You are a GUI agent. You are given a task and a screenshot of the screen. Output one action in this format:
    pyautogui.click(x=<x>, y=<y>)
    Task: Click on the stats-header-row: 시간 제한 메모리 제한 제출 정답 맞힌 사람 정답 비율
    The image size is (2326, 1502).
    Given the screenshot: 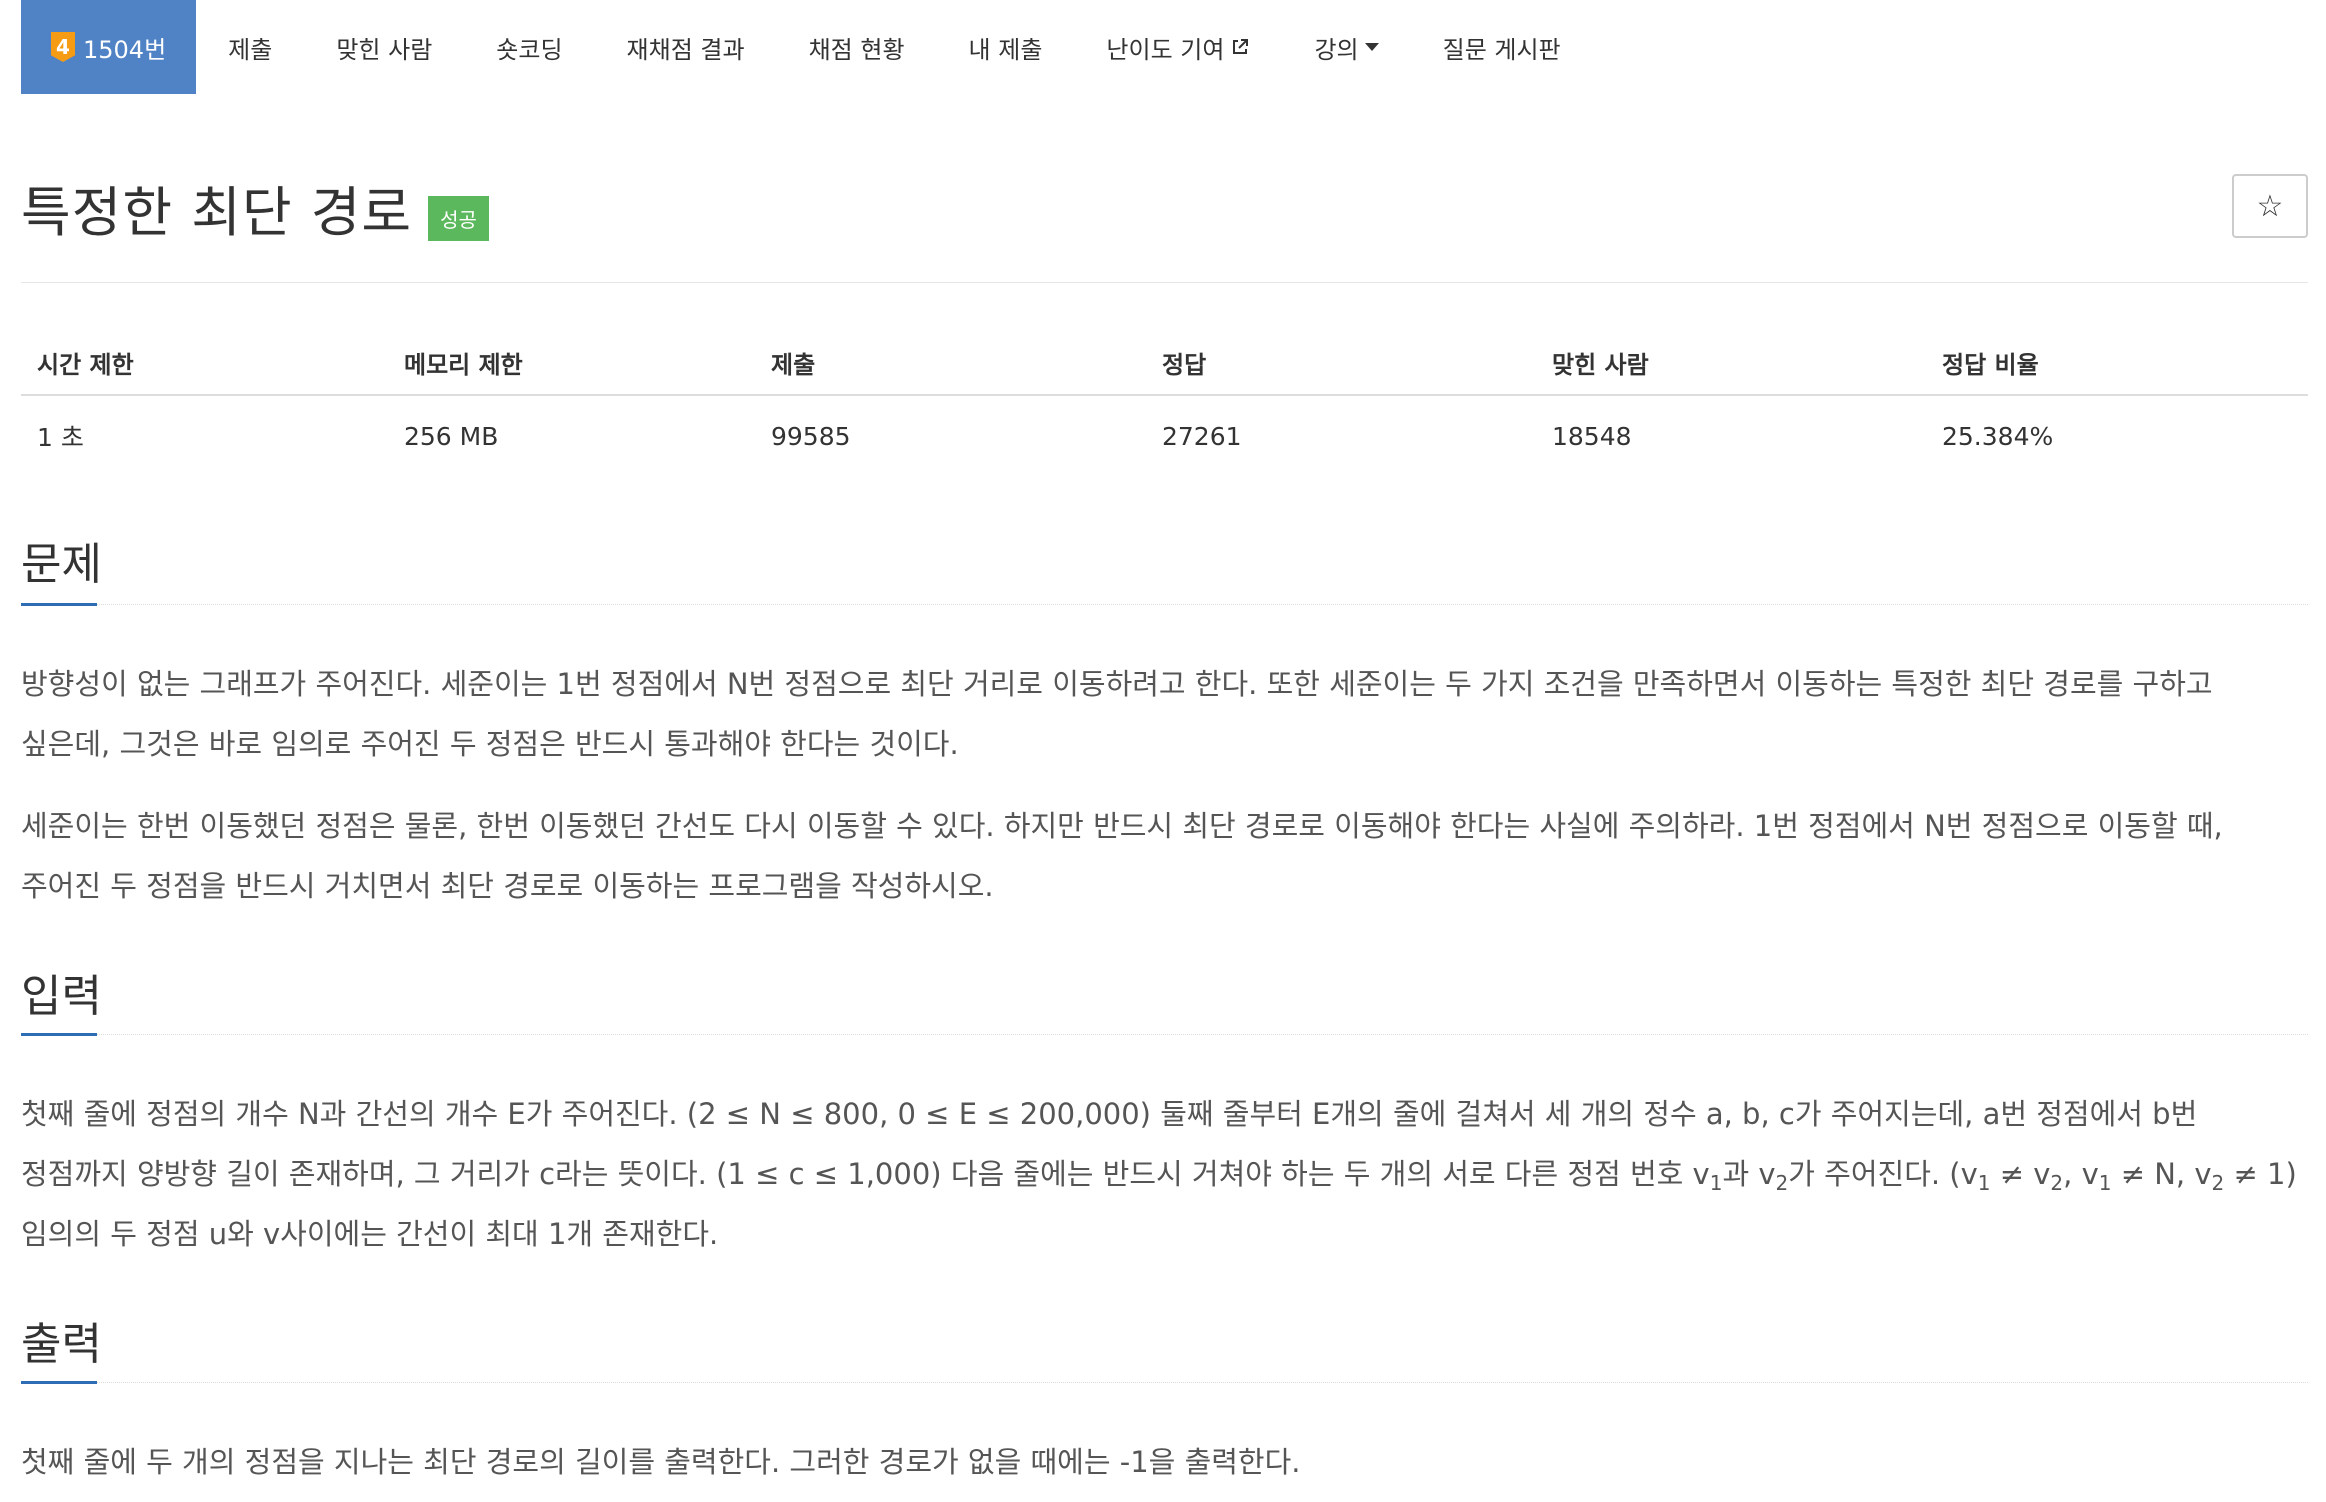 What is the action you would take?
    pyautogui.click(x=1164, y=363)
    